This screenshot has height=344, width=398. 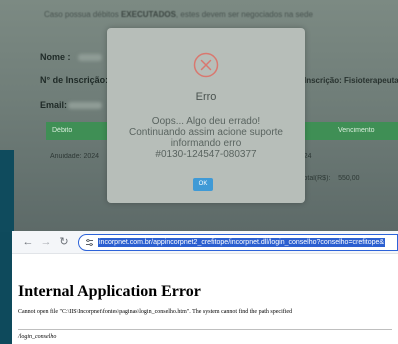 What do you see at coordinates (351, 80) in the screenshot?
I see `registration-right-text: Inscrição: Fisioterapeuta` at bounding box center [351, 80].